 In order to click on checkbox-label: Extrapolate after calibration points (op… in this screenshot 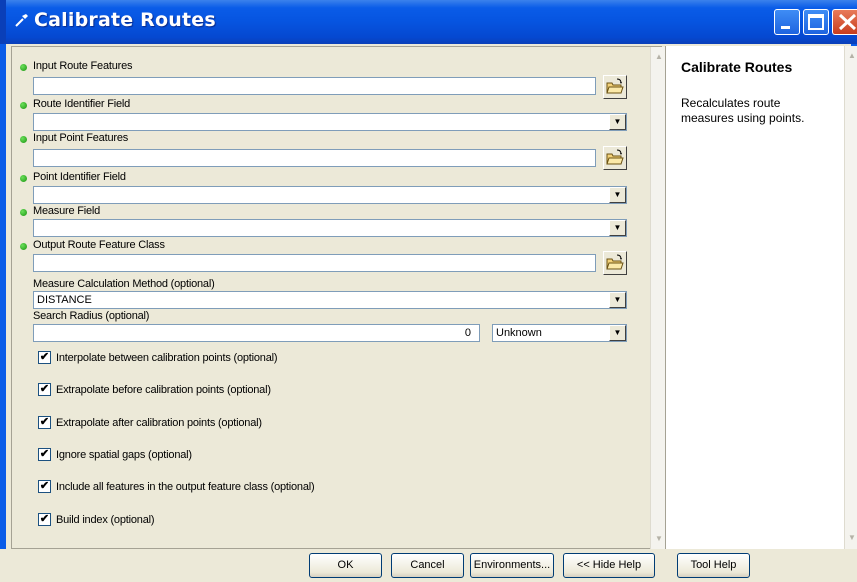, I will do `click(159, 423)`.